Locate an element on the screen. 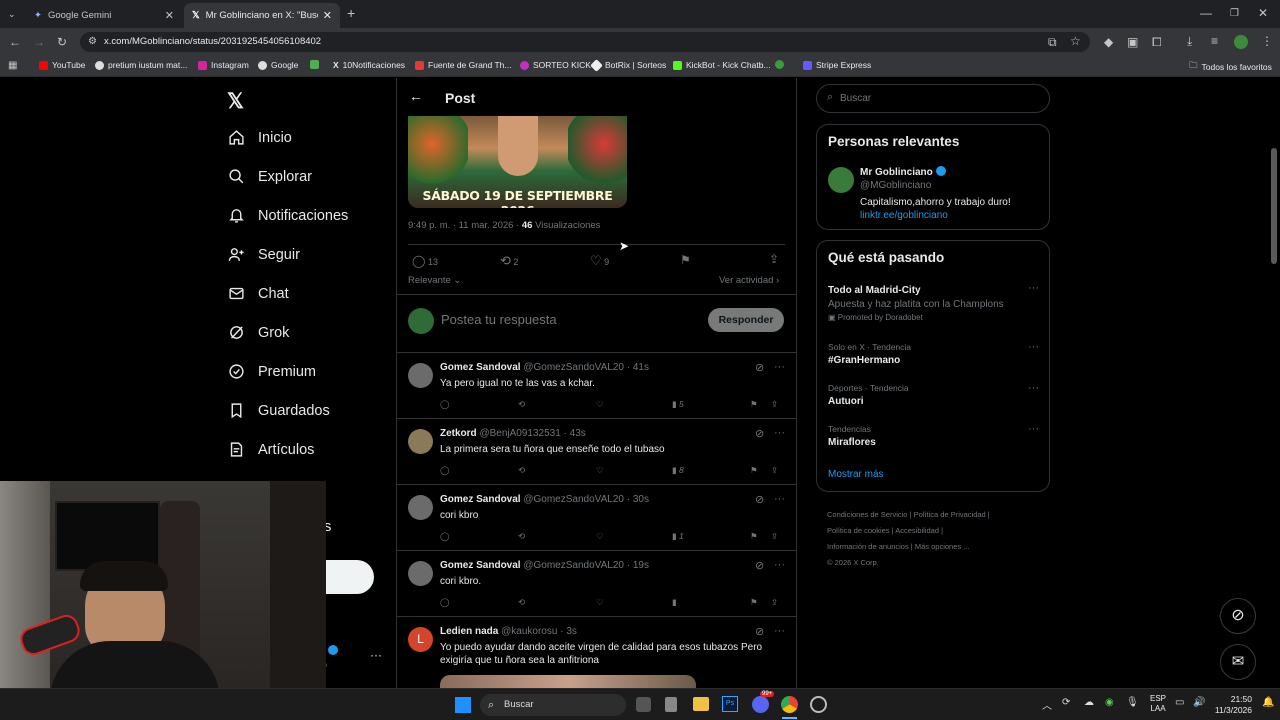 The height and width of the screenshot is (720, 1280). sort-dropdown: Relevante ⌄ is located at coordinates (434, 280).